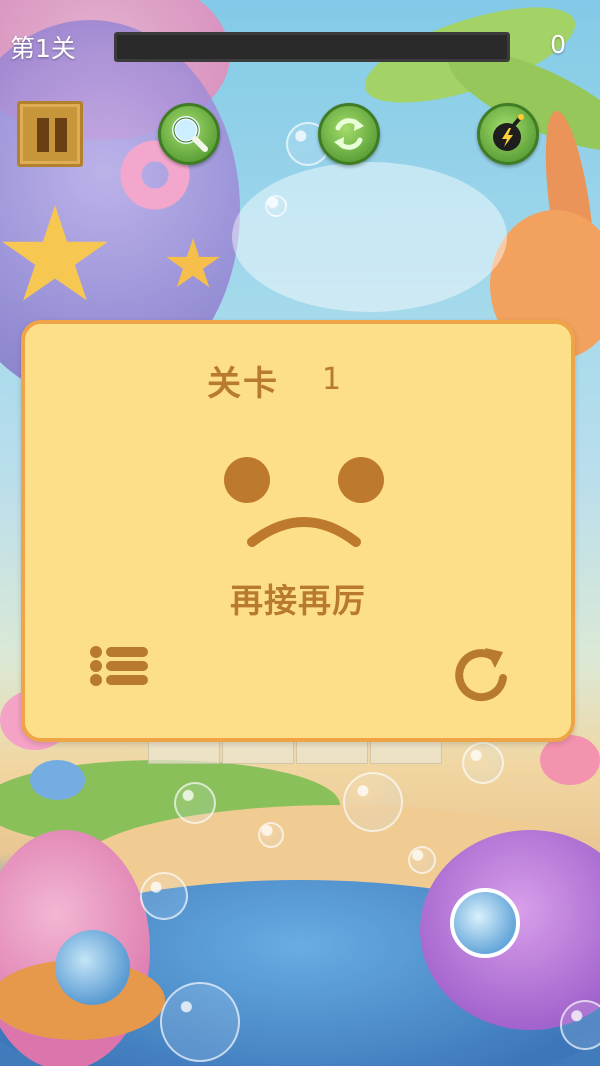 The image size is (600, 1066). I want to click on magnifier-icon, so click(190, 134).